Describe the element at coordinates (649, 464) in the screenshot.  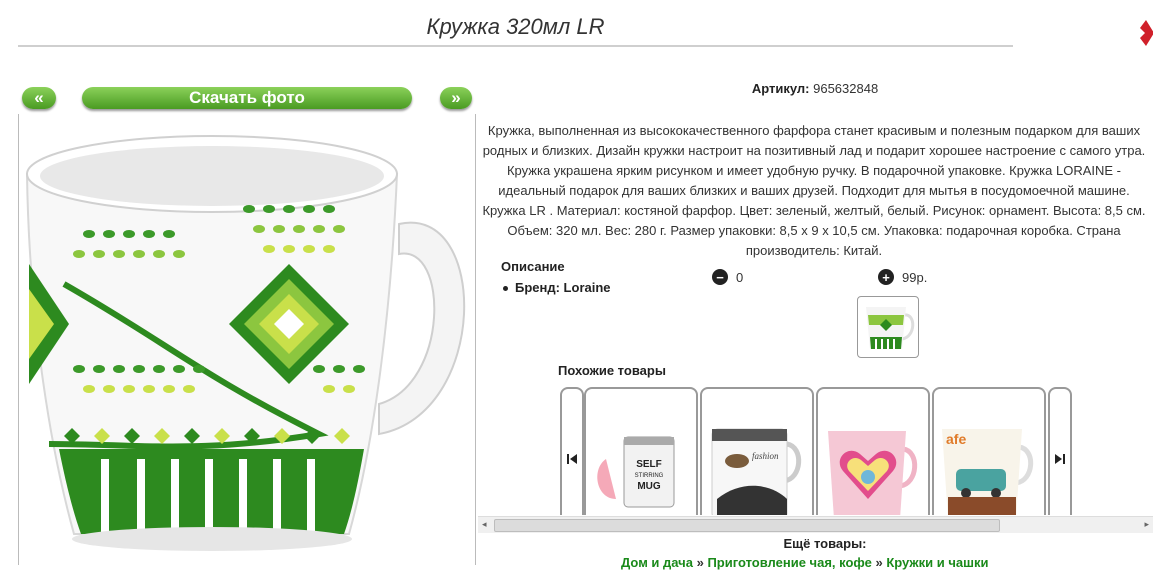
I see `svg-text: SELF` at that location.